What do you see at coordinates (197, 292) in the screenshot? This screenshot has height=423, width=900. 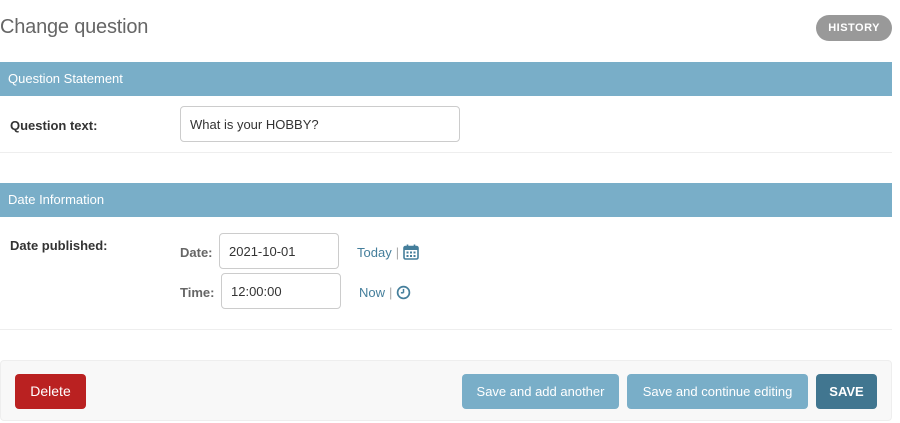 I see `time-label: Time:` at bounding box center [197, 292].